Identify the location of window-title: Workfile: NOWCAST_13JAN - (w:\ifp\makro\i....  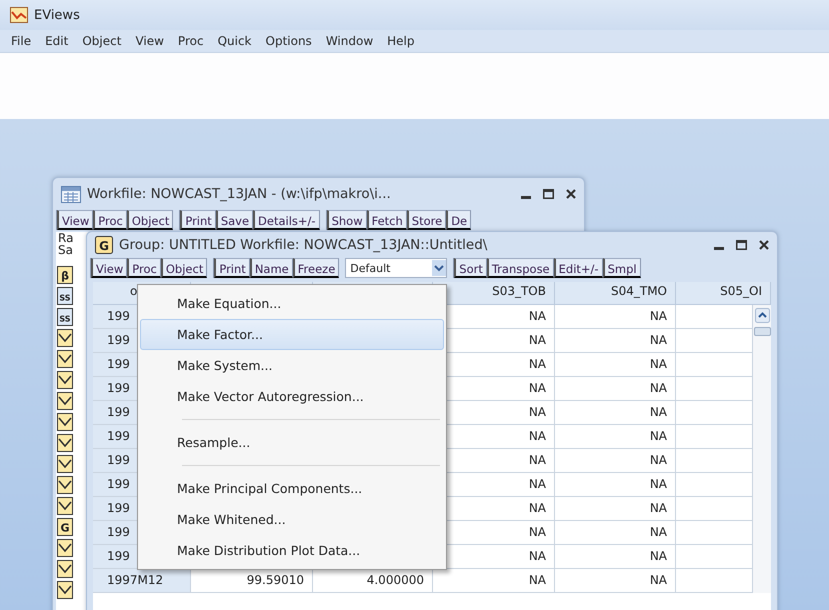
(239, 194).